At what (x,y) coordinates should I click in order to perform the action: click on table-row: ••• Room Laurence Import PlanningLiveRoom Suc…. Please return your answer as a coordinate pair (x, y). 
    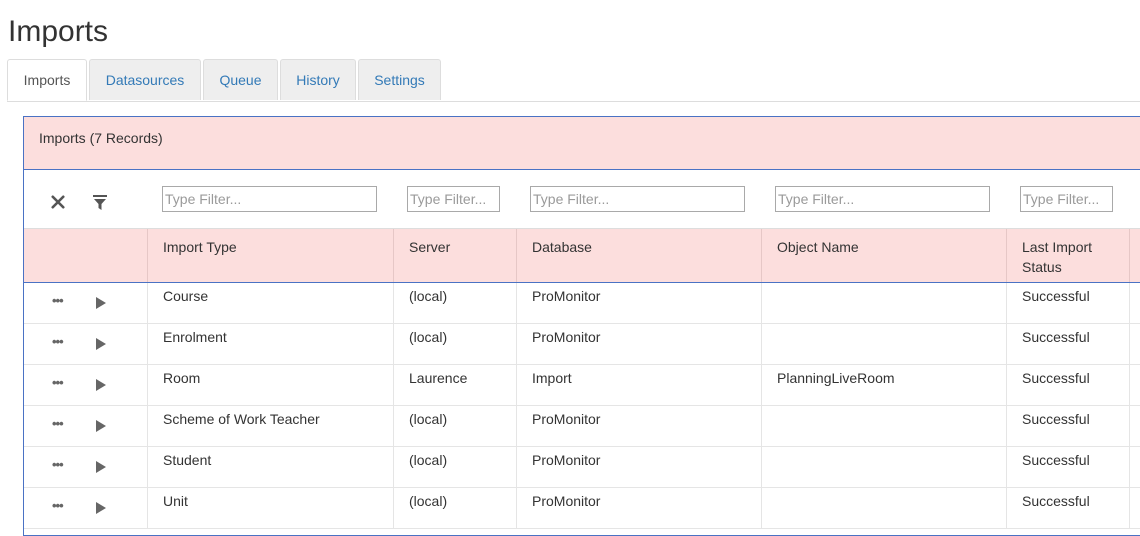
    Looking at the image, I should click on (582, 385).